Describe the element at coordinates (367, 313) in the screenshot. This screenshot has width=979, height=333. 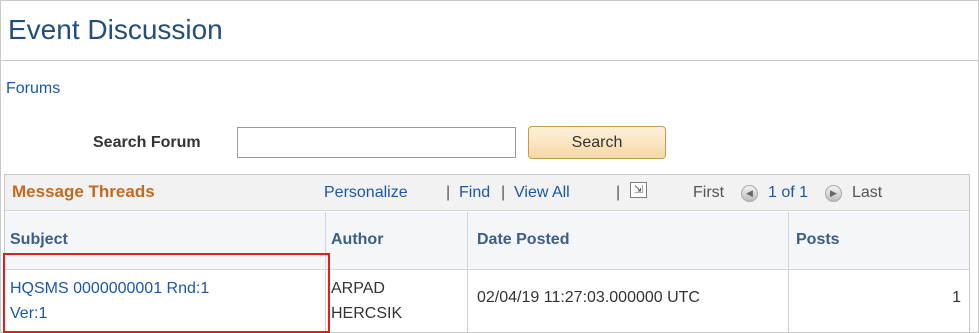
I see `author-line-2: HERCSIK` at that location.